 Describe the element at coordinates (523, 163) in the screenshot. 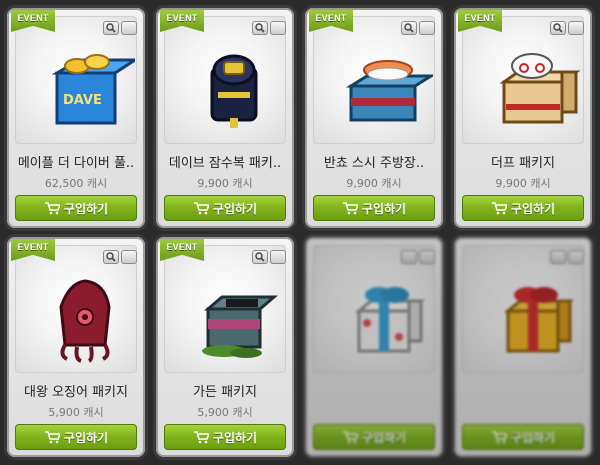

I see `item-name: 더프 패키지` at that location.